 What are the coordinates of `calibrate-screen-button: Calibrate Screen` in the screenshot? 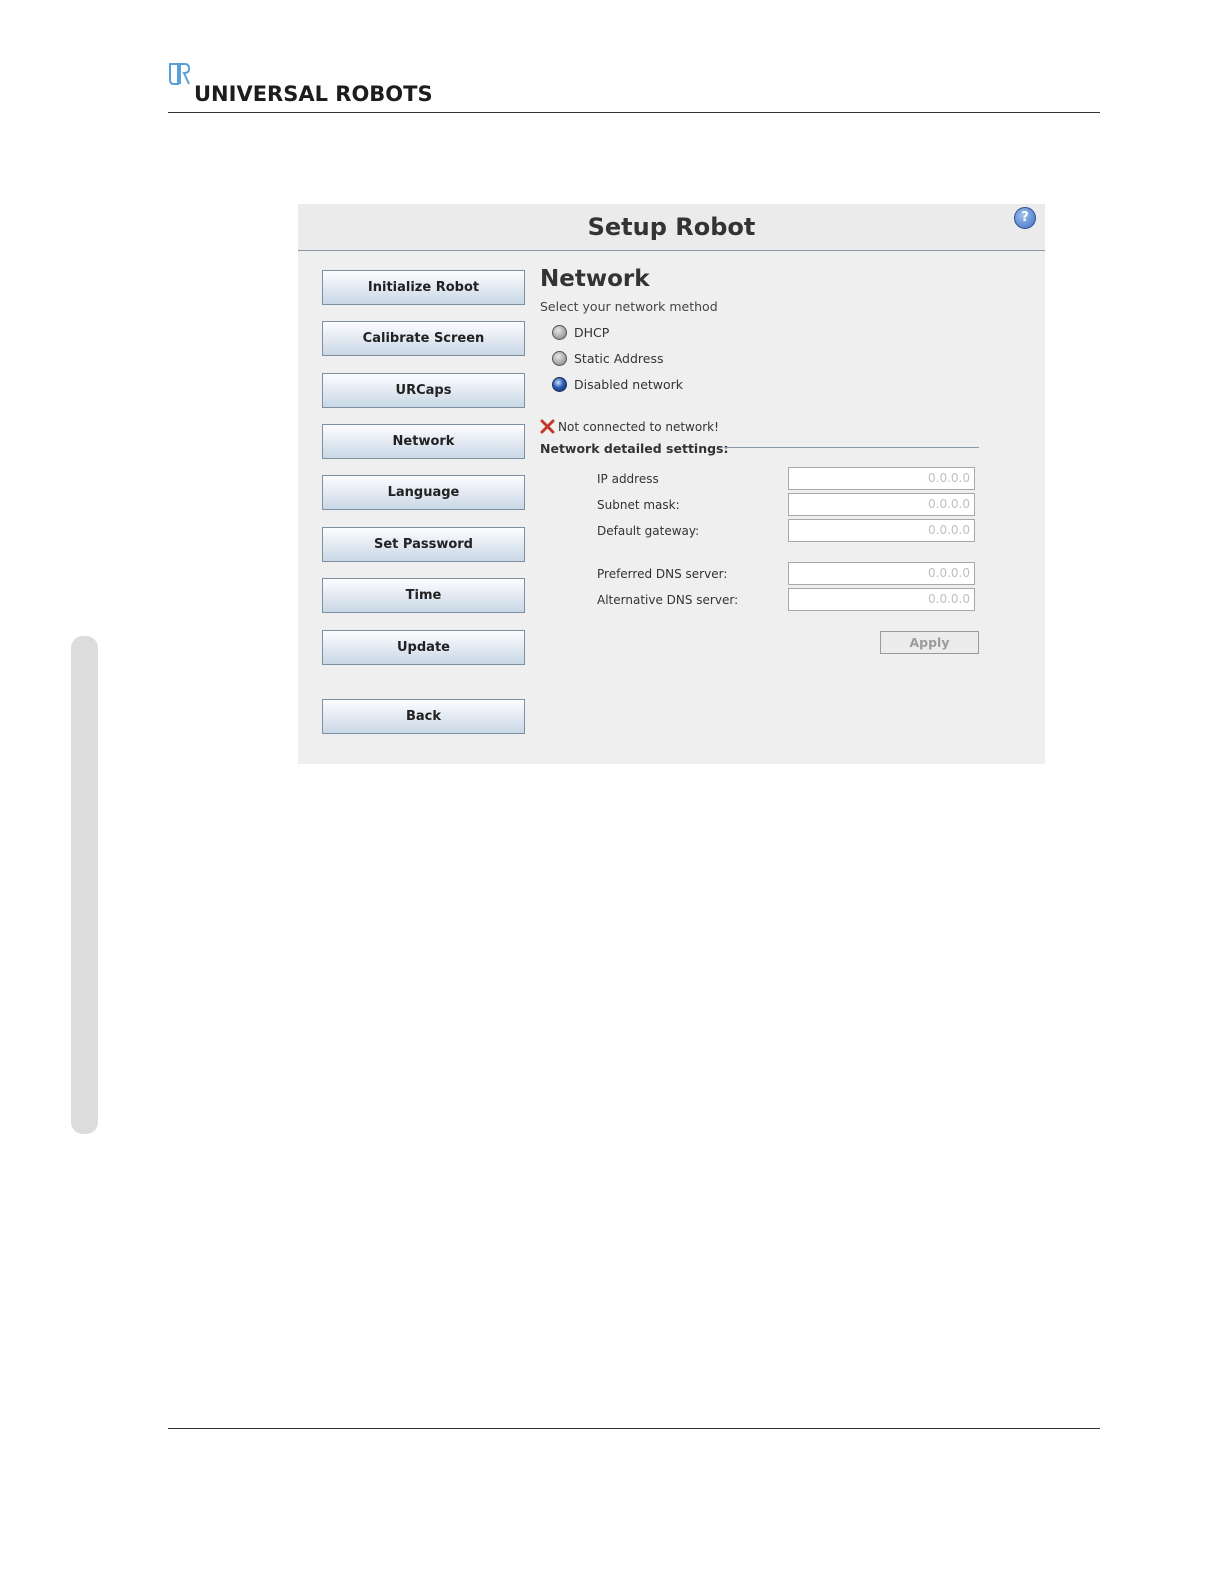 It's located at (423, 338).